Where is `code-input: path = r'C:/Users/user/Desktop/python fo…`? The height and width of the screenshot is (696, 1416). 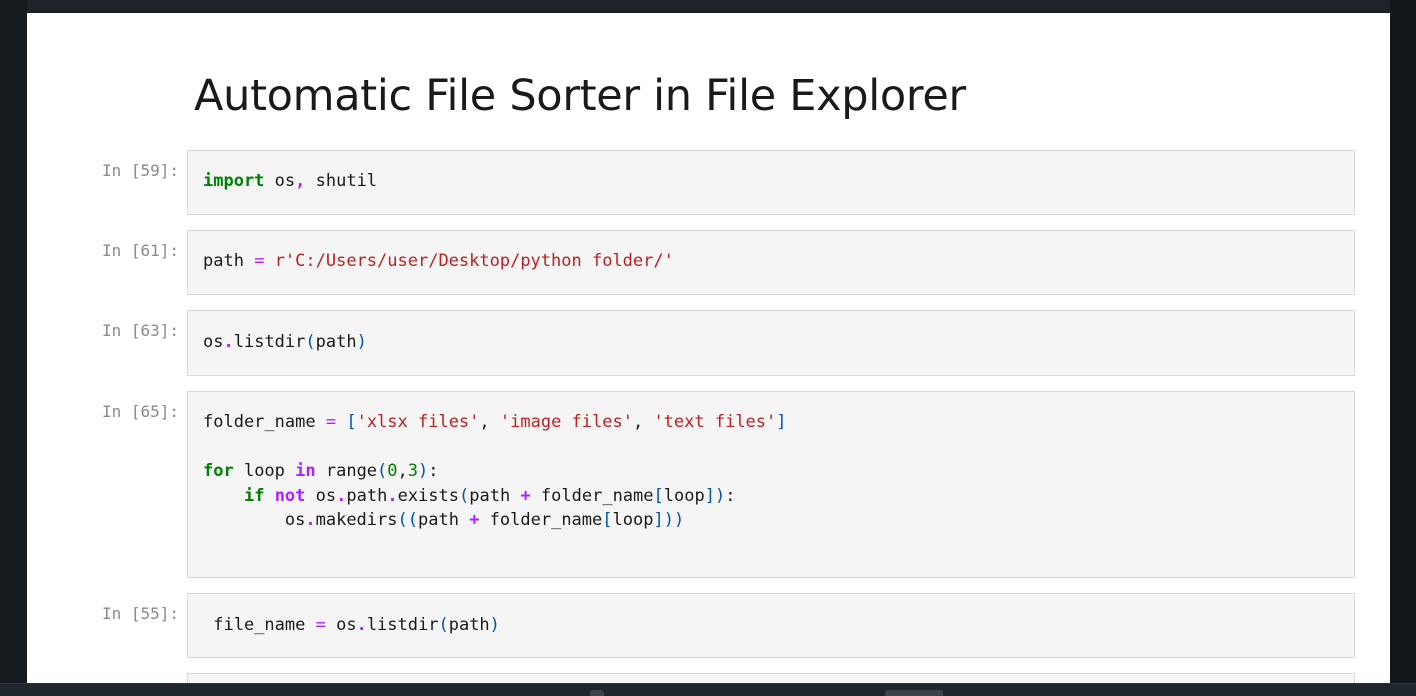 code-input: path = r'C:/Users/user/Desktop/python fo… is located at coordinates (771, 262).